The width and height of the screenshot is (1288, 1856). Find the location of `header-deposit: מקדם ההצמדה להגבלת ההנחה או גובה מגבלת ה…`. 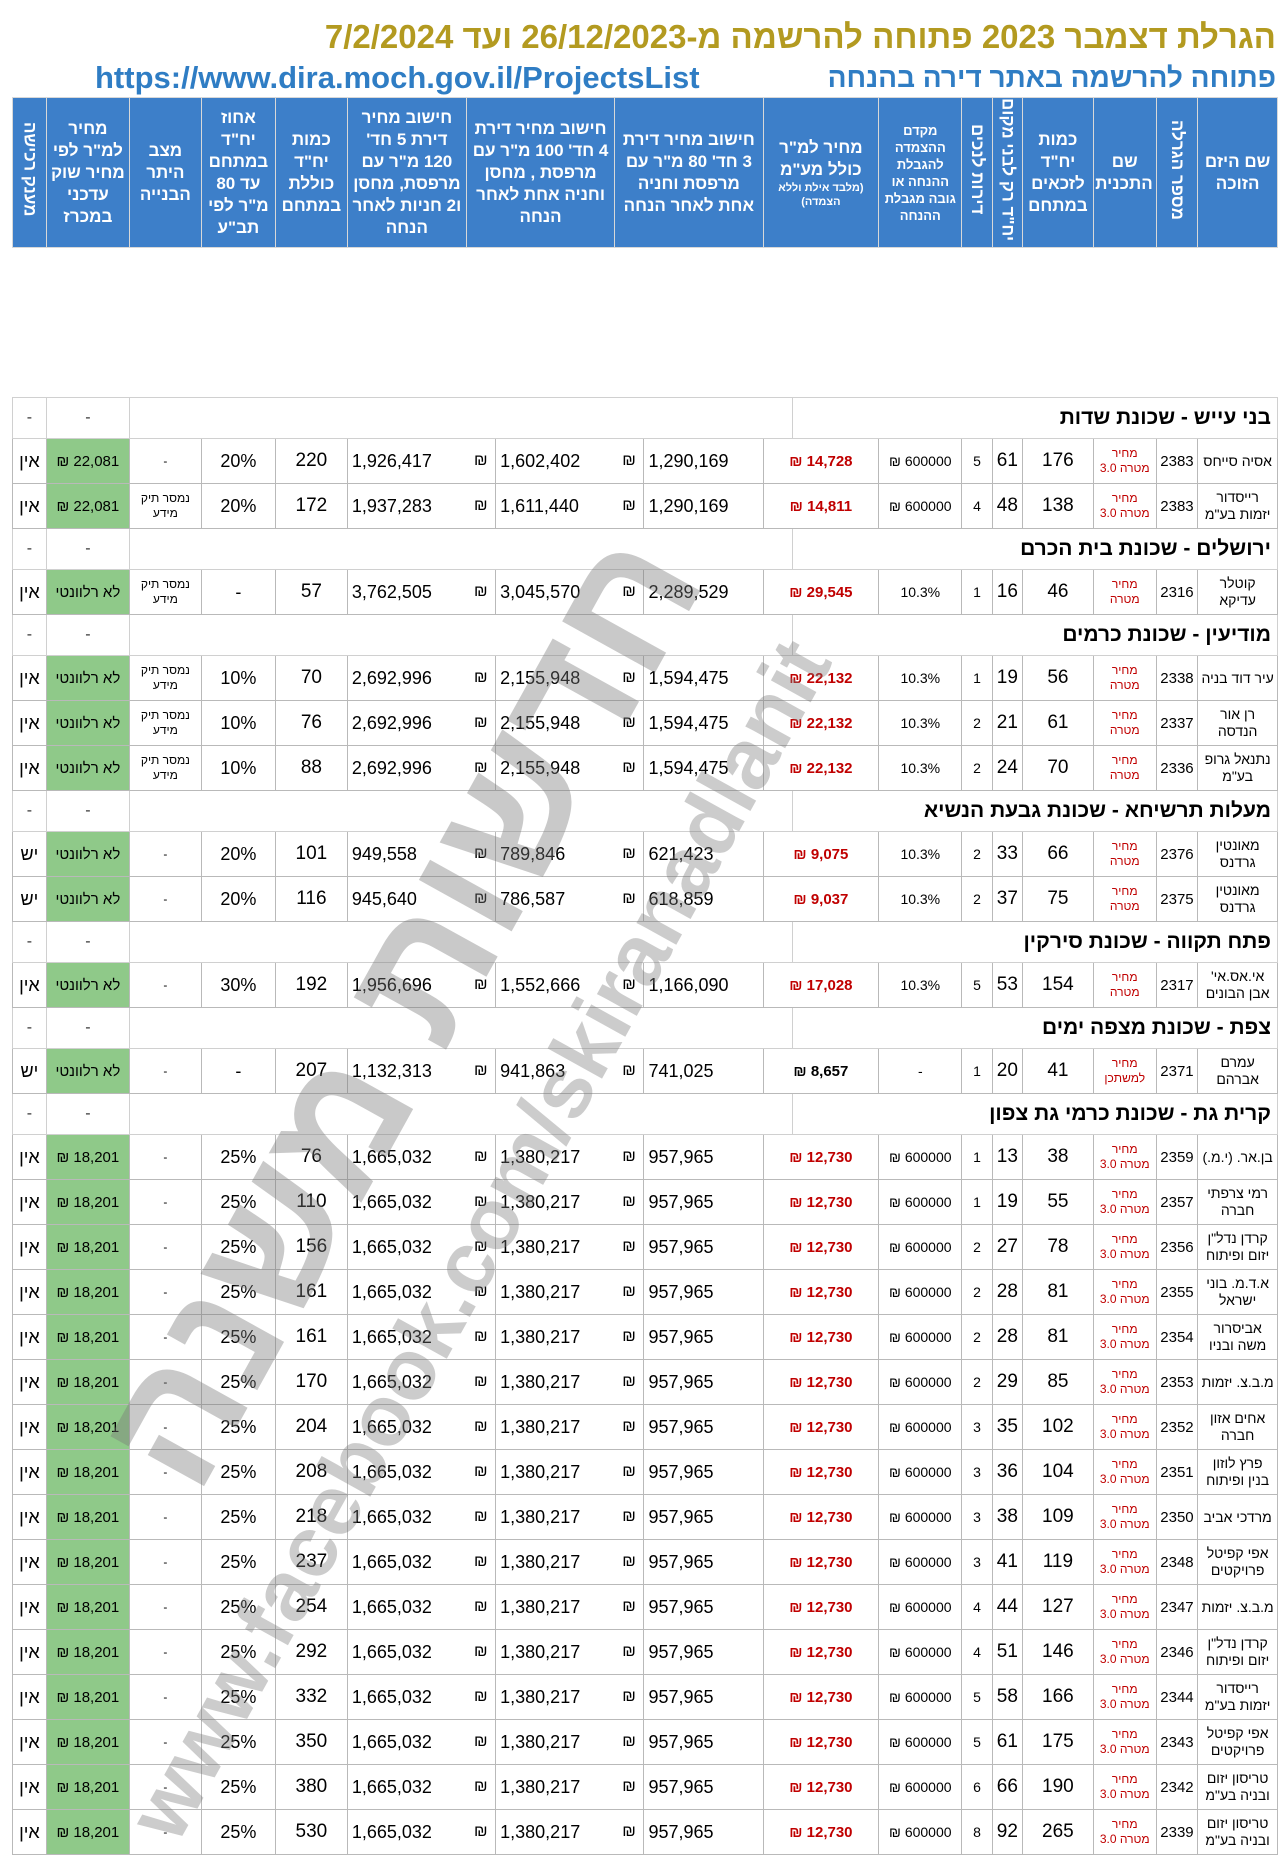

header-deposit: מקדם ההצמדה להגבלת ההנחה או גובה מגבלת ה… is located at coordinates (920, 172).